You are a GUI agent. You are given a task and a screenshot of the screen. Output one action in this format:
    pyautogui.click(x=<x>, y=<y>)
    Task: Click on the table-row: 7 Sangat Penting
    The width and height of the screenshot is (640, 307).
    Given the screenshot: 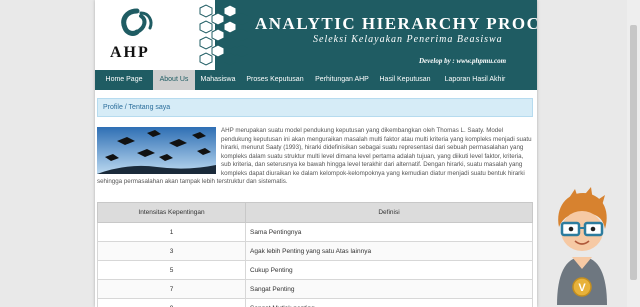 What is the action you would take?
    pyautogui.click(x=315, y=289)
    